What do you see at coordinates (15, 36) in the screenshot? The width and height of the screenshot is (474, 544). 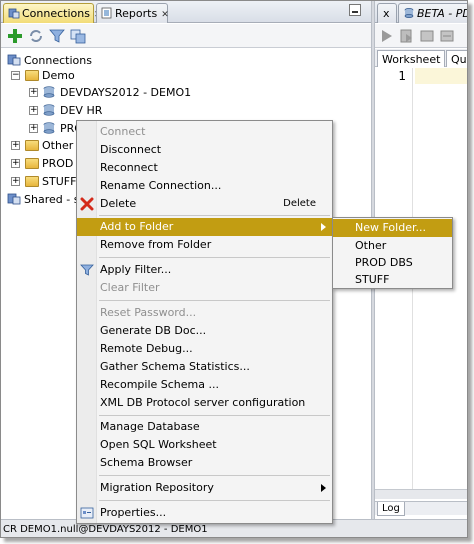 I see `add-connection-icon` at bounding box center [15, 36].